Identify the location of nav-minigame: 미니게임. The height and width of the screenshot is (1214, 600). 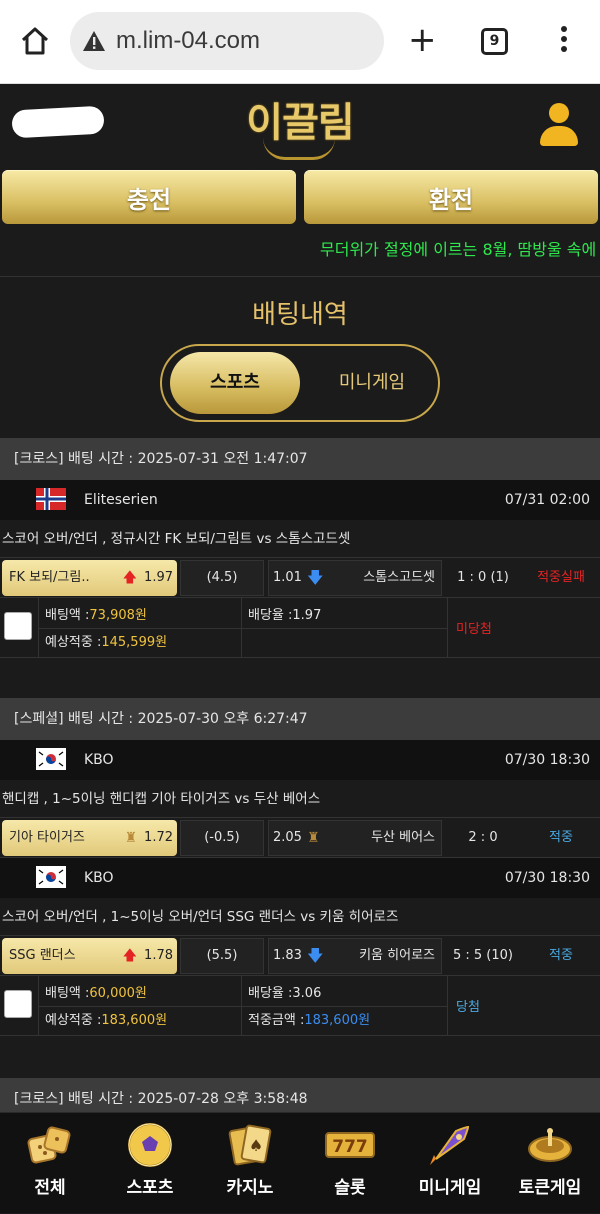
(450, 1163).